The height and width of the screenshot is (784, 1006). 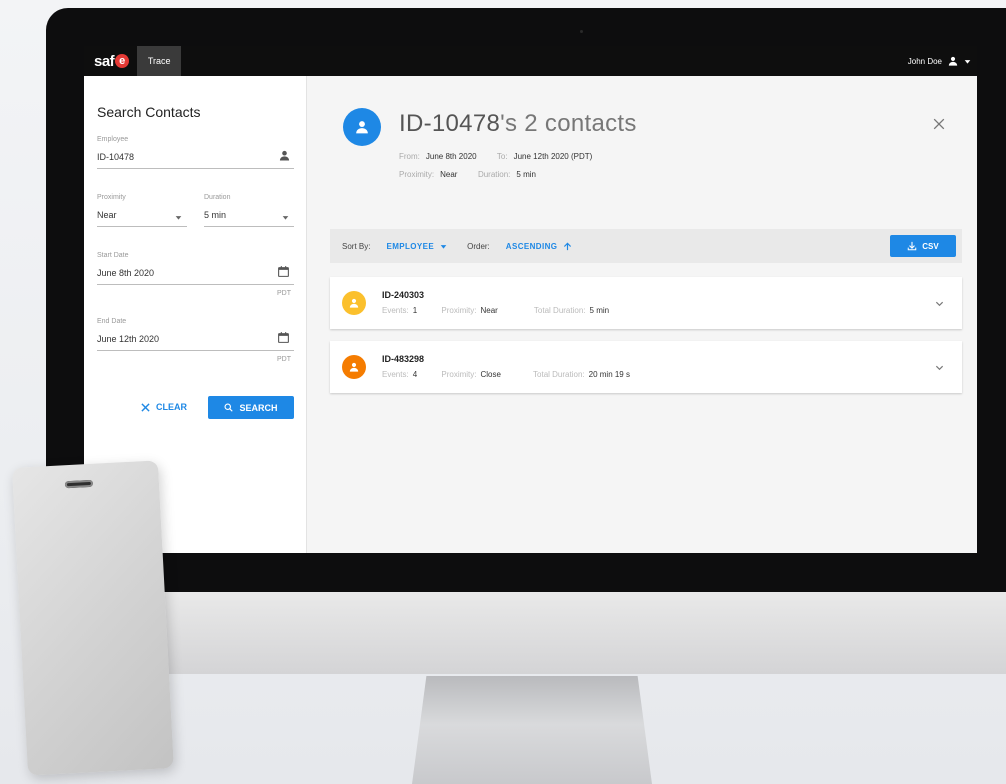 I want to click on arrow-up-icon, so click(x=568, y=246).